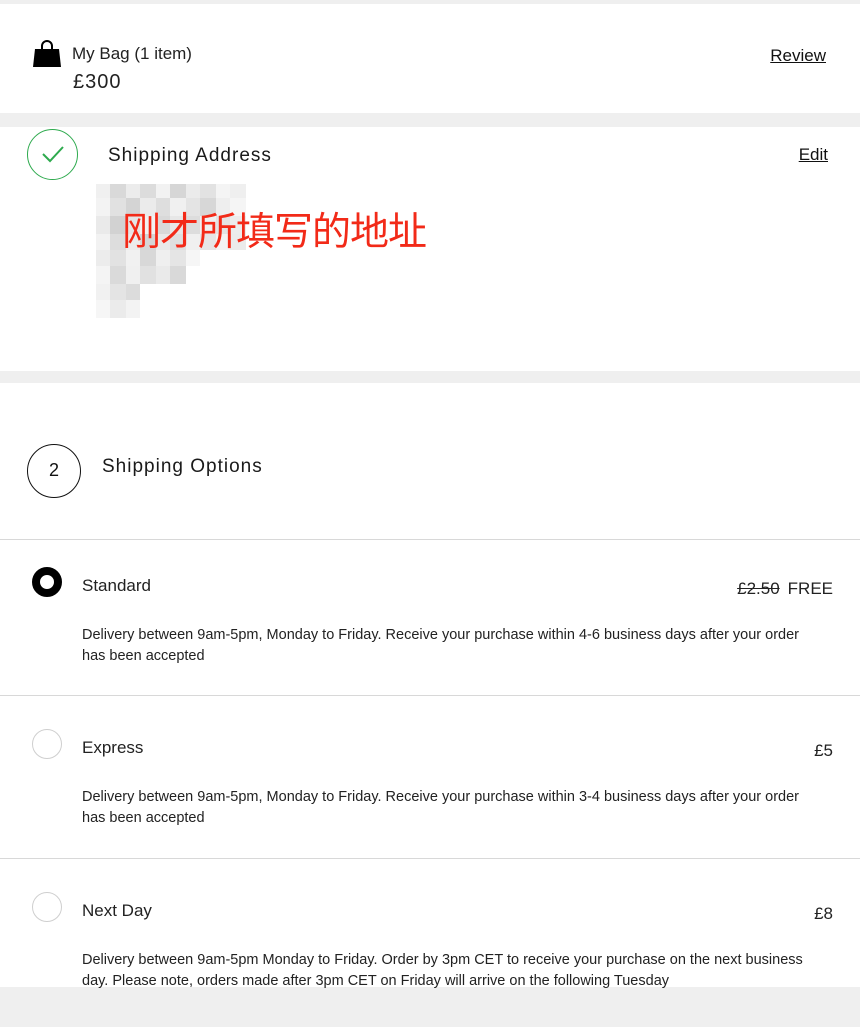  What do you see at coordinates (182, 466) in the screenshot?
I see `shipping-options-title: Shipping Options` at bounding box center [182, 466].